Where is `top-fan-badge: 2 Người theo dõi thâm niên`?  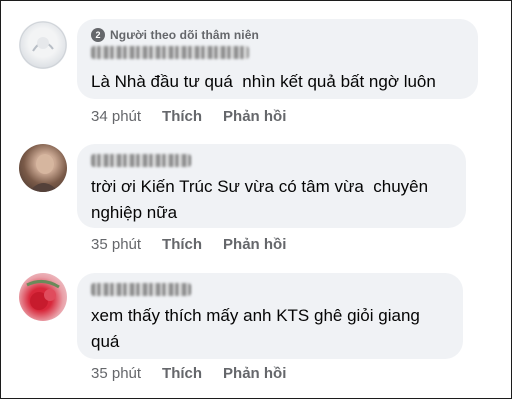 top-fan-badge: 2 Người theo dõi thâm niên is located at coordinates (175, 35).